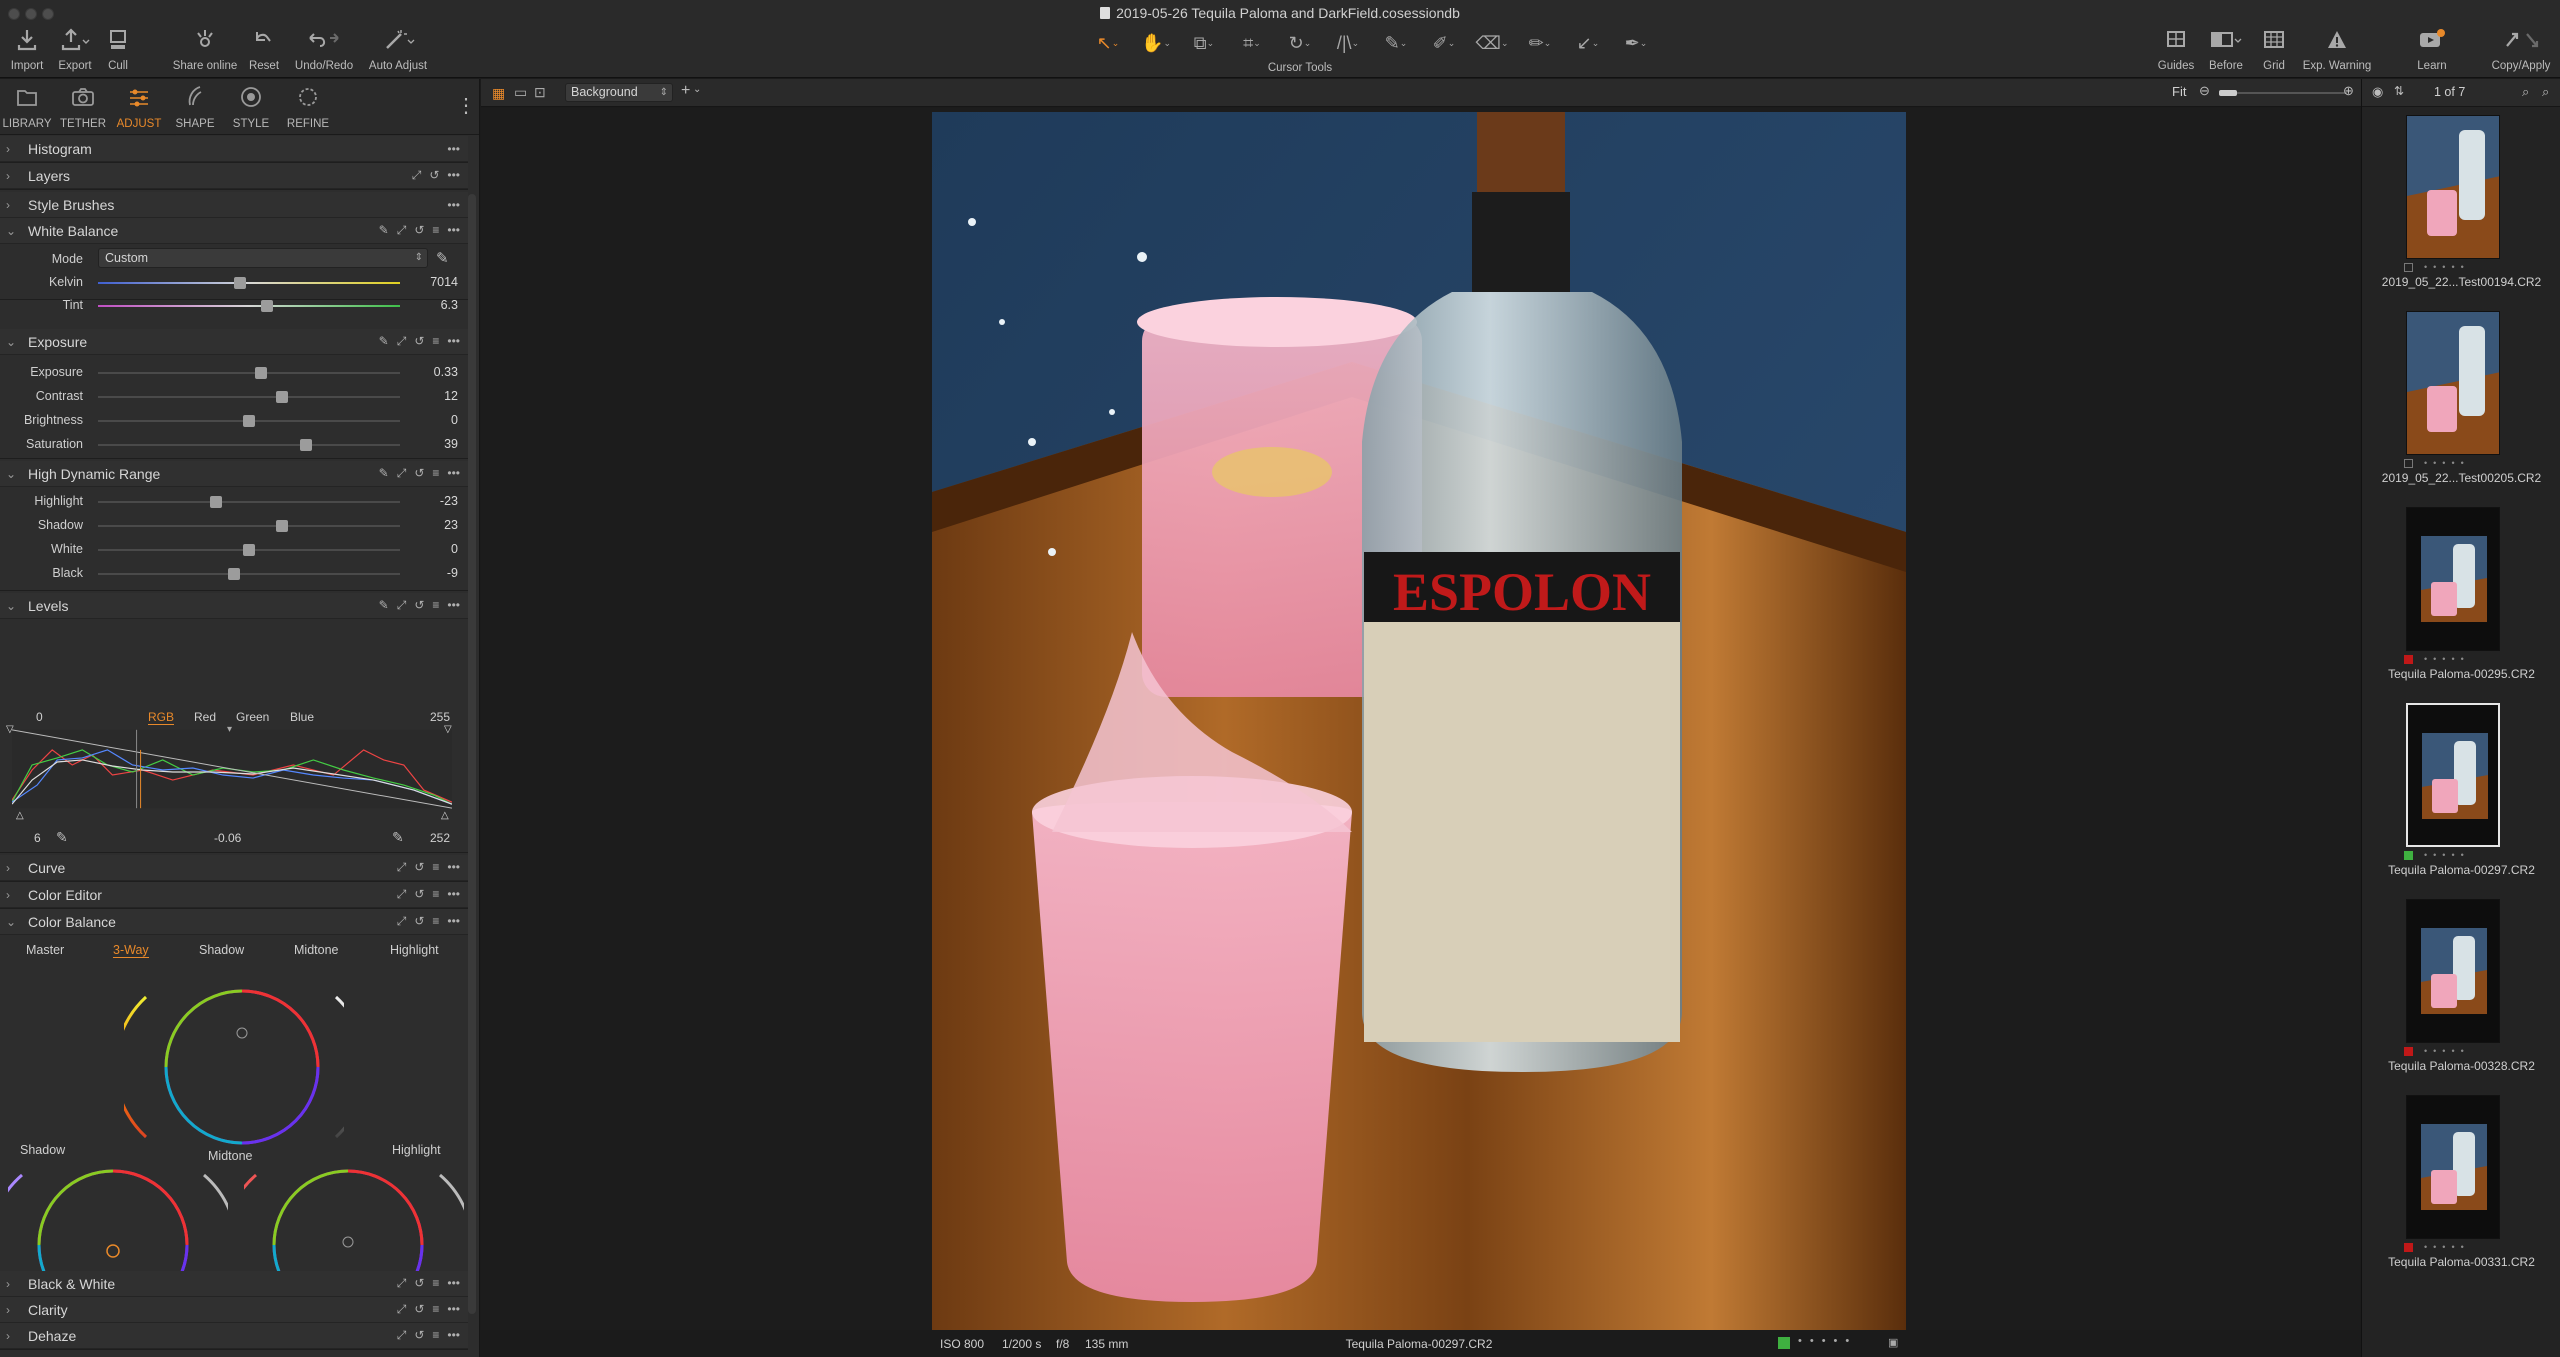 Image resolution: width=2560 pixels, height=1357 pixels. Describe the element at coordinates (229, 729) in the screenshot. I see `levels-mid-handle: ▾` at that location.